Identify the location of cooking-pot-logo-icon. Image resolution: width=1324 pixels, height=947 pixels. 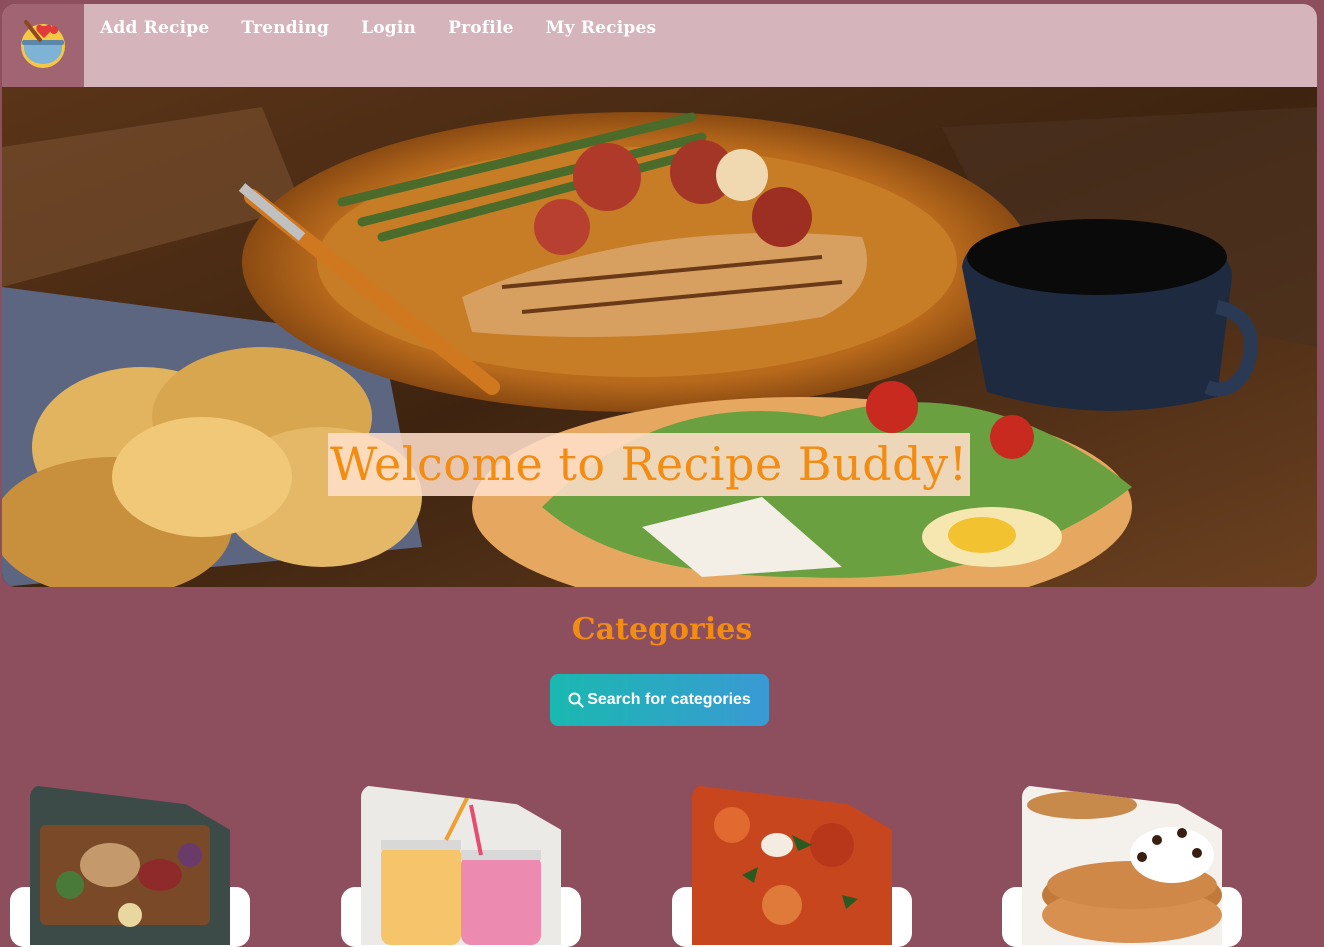
(43, 44).